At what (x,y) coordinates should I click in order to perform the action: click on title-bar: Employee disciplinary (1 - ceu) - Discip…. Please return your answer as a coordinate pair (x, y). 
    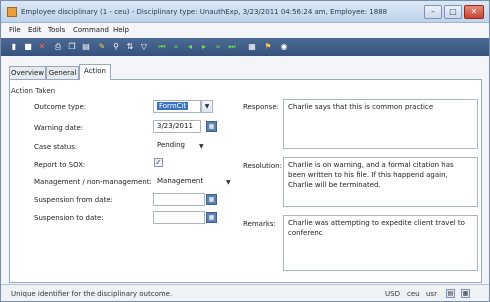
    Looking at the image, I should click on (245, 12).